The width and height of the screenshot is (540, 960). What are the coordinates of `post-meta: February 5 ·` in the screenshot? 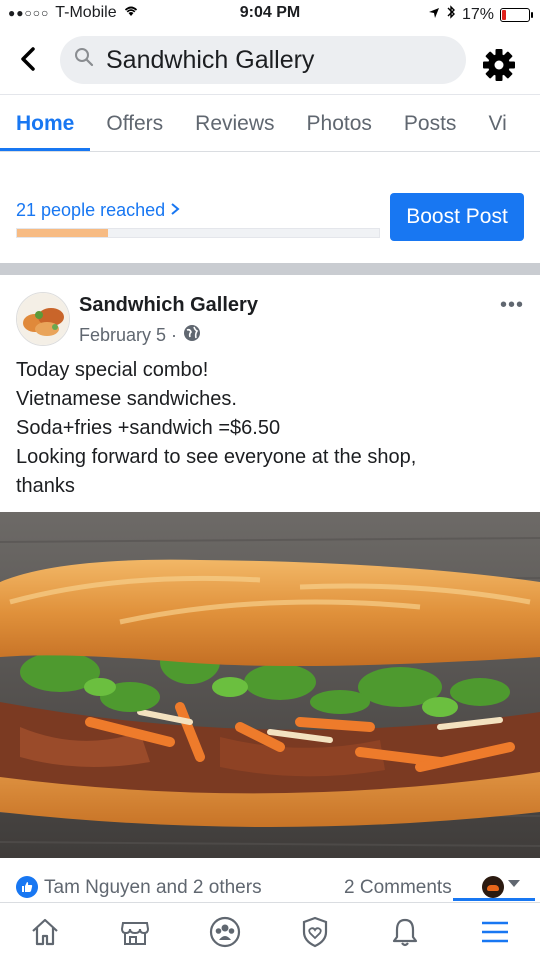 It's located at (140, 335).